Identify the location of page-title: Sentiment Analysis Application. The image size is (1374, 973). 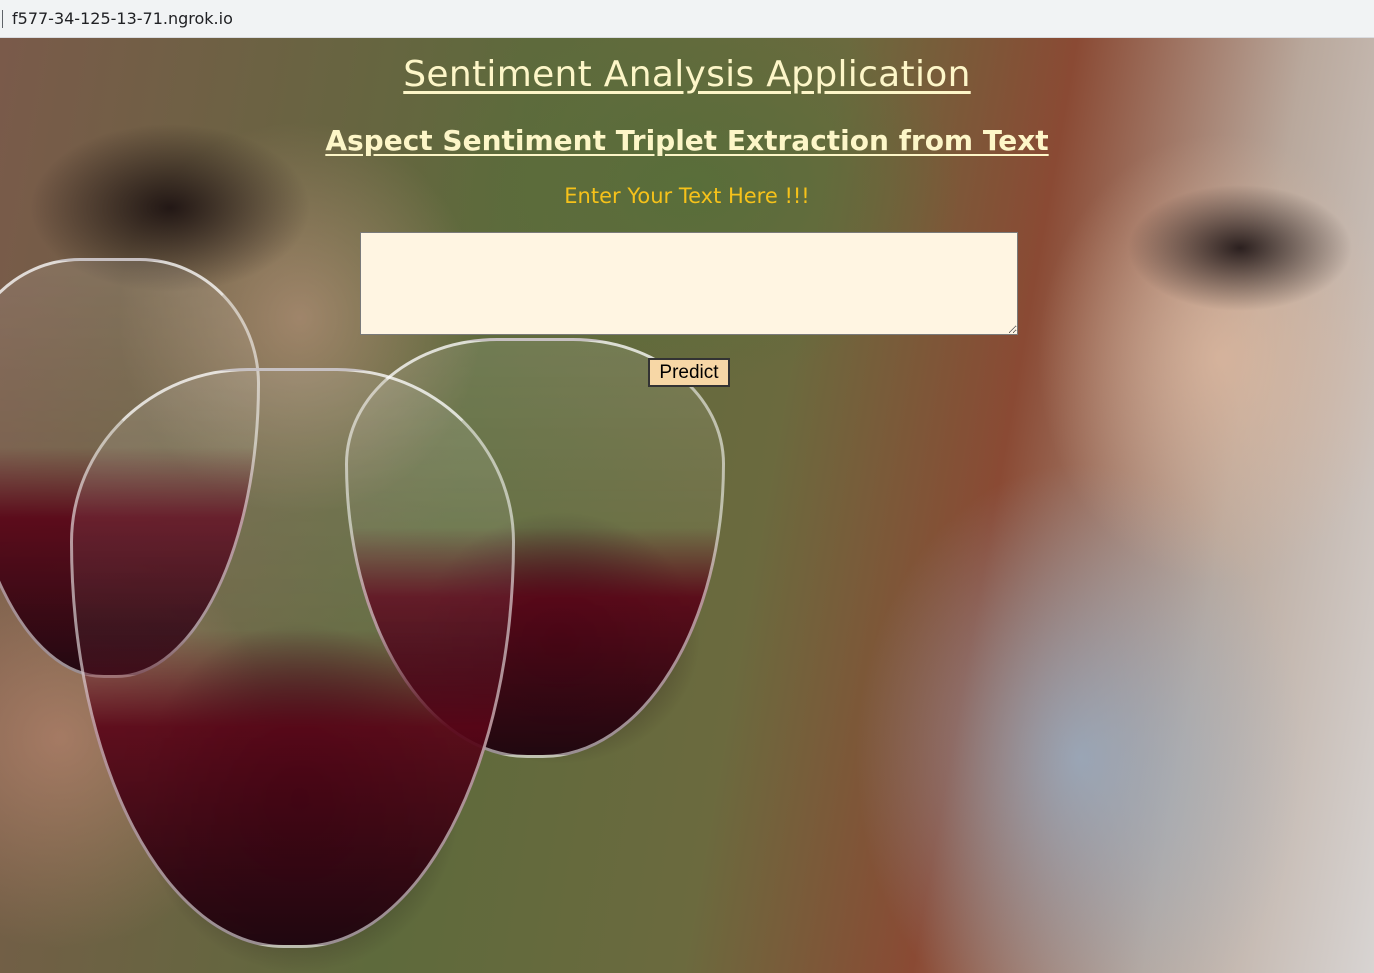
(687, 74).